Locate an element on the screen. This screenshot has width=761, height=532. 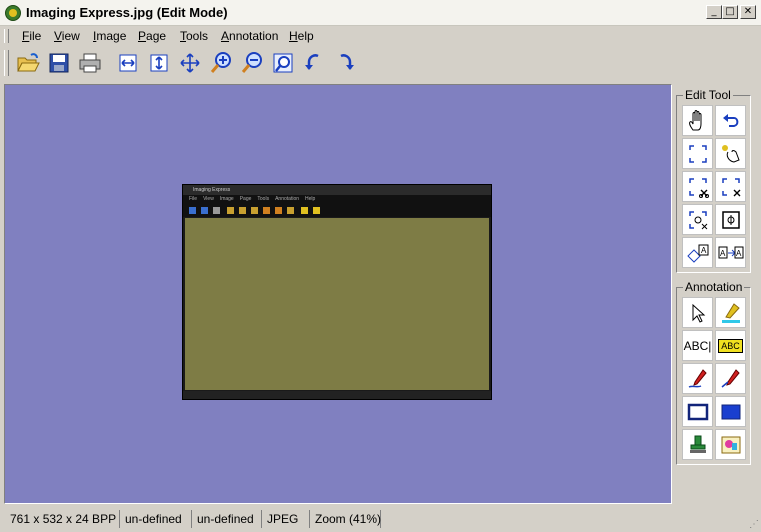
text-box-label: ABC is located at coordinates (730, 345).